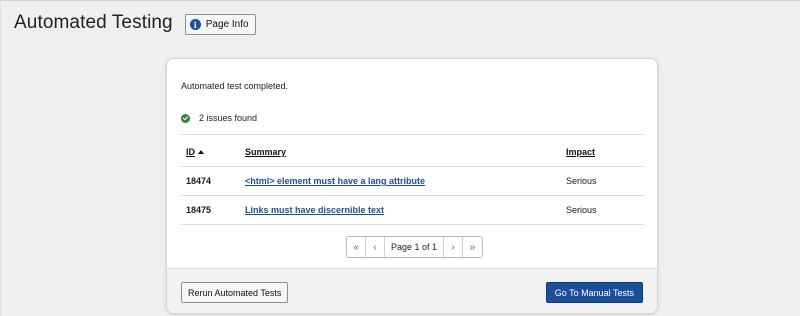 This screenshot has width=800, height=316. What do you see at coordinates (473, 247) in the screenshot?
I see `last-page-button: »` at bounding box center [473, 247].